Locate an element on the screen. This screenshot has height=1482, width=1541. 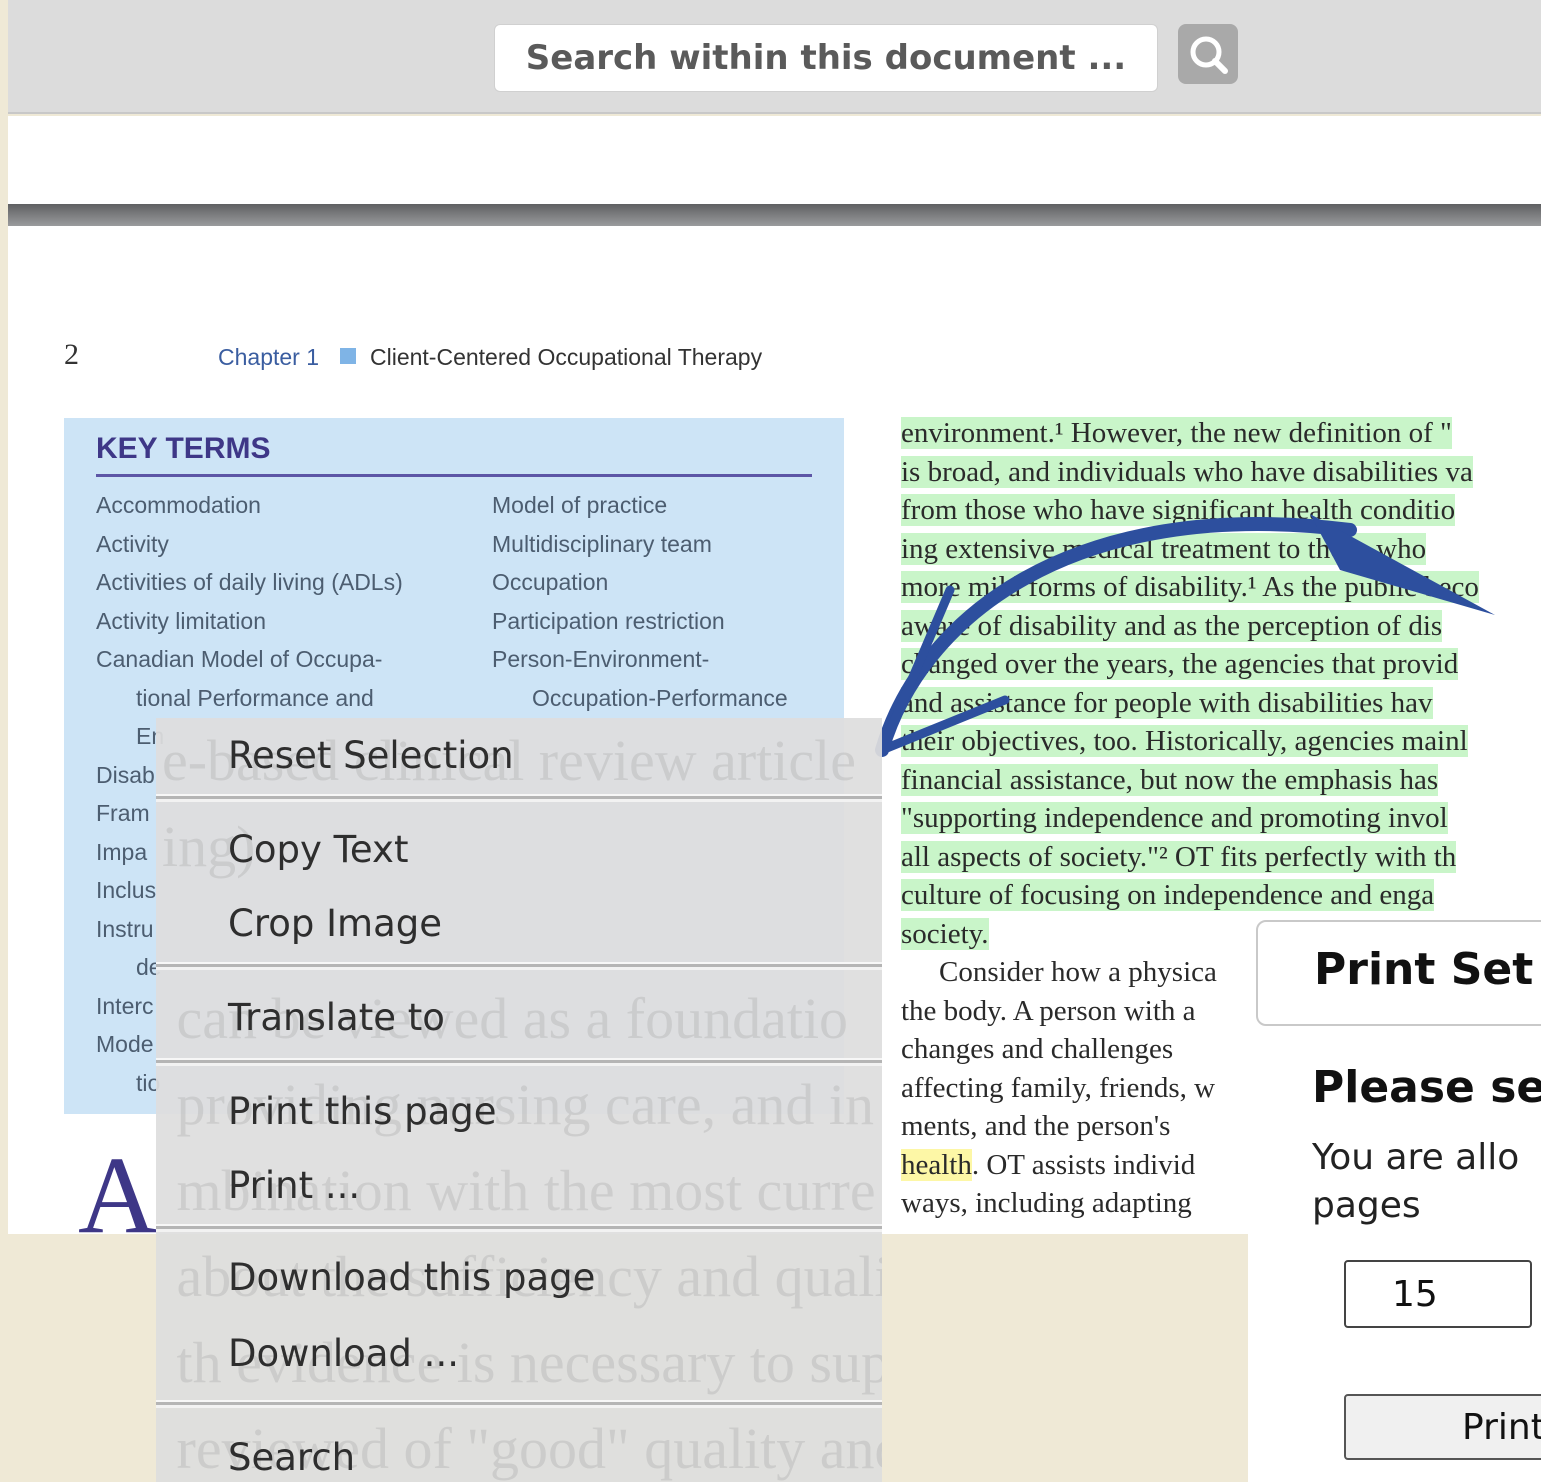
key-term: Occupation-Performance is located at coordinates (660, 697).